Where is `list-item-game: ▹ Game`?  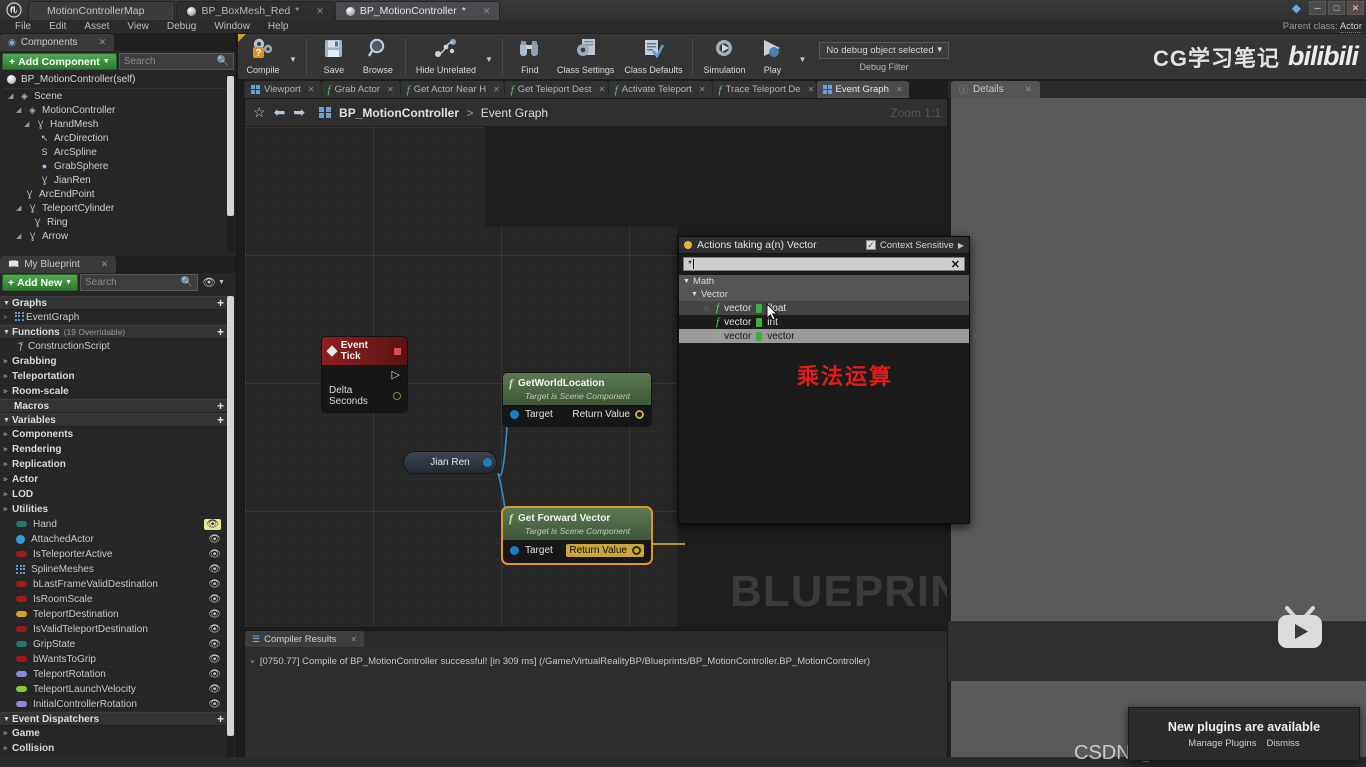 list-item-game: ▹ Game is located at coordinates (115, 733).